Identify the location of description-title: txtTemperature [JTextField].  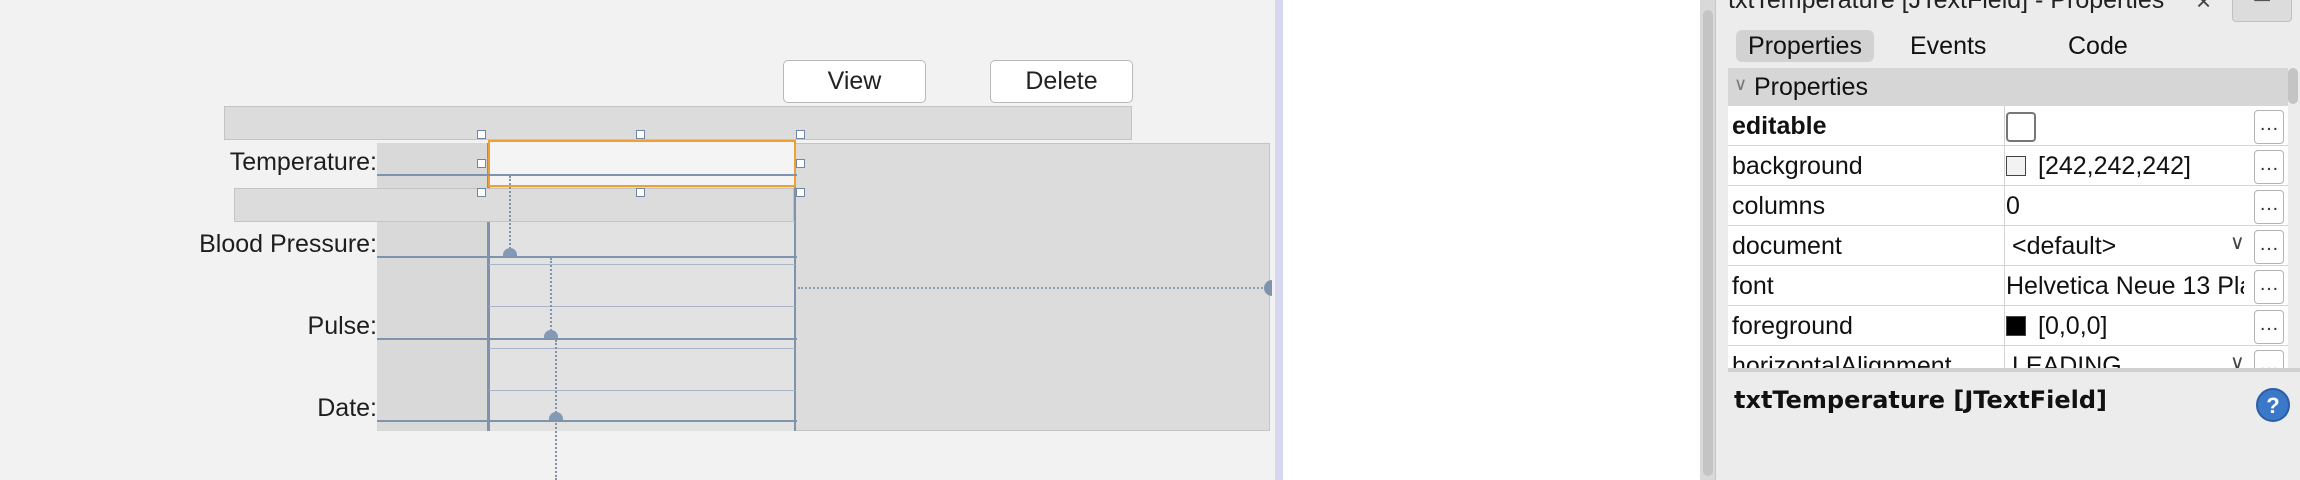
(1920, 400).